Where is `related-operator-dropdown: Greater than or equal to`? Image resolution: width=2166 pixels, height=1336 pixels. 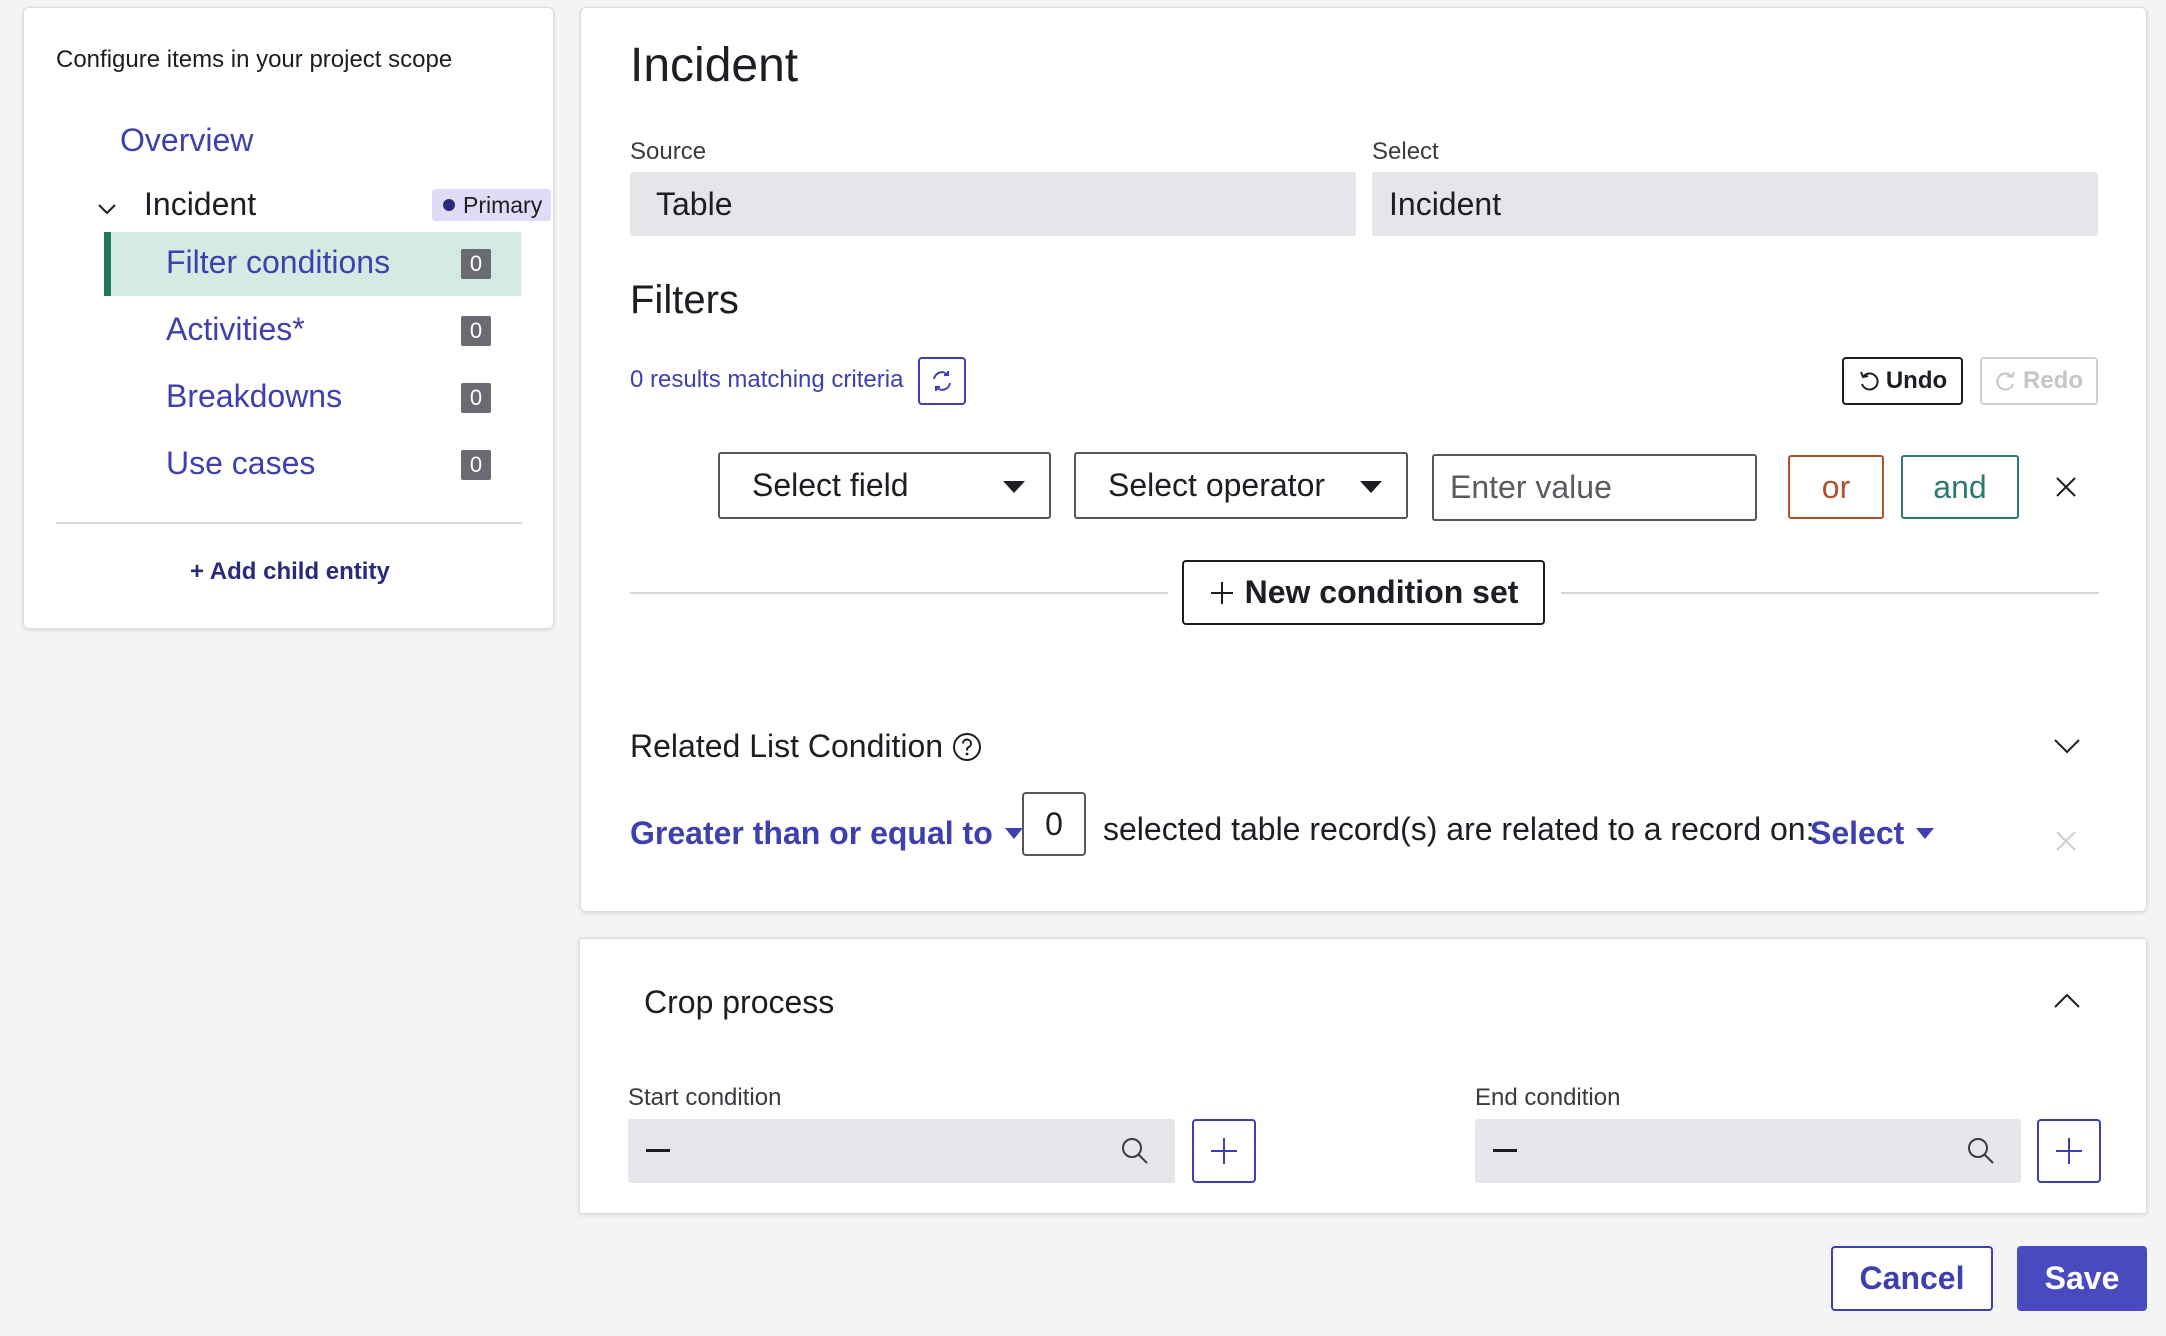 related-operator-dropdown: Greater than or equal to is located at coordinates (826, 833).